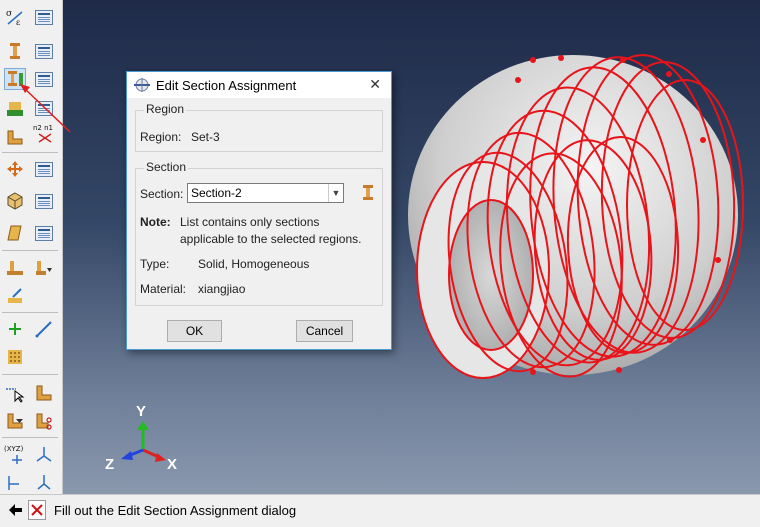 The width and height of the screenshot is (760, 527). Describe the element at coordinates (226, 85) in the screenshot. I see `dialog-title: Edit Section Assignment` at that location.